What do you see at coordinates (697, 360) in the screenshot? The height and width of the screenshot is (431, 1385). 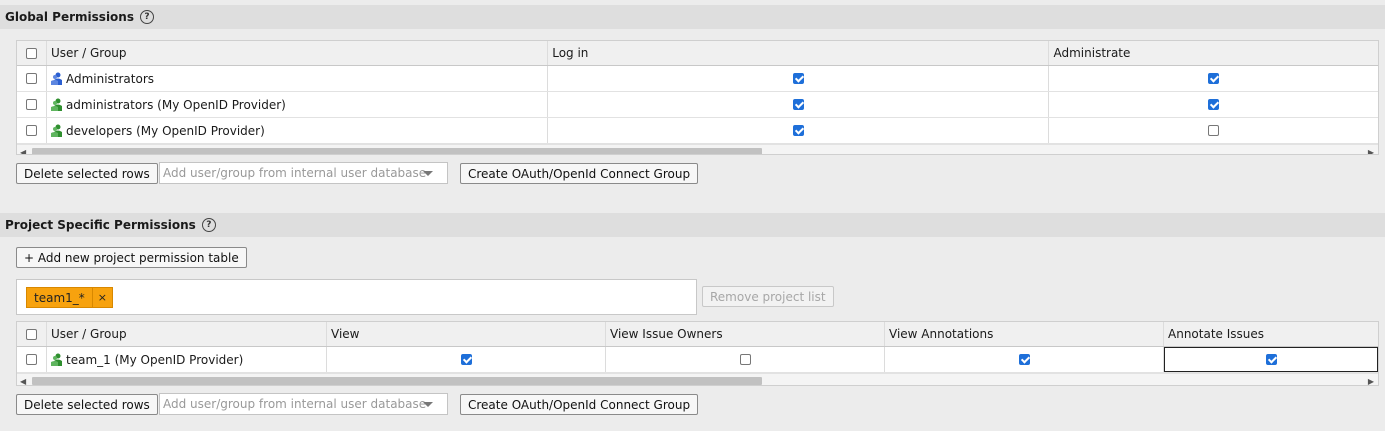 I see `table-row: team_1 (My OpenID Provider)` at bounding box center [697, 360].